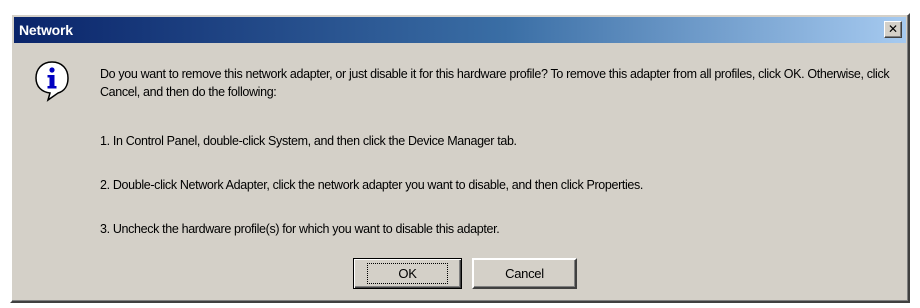 The image size is (920, 308). I want to click on close-button: ✕, so click(893, 29).